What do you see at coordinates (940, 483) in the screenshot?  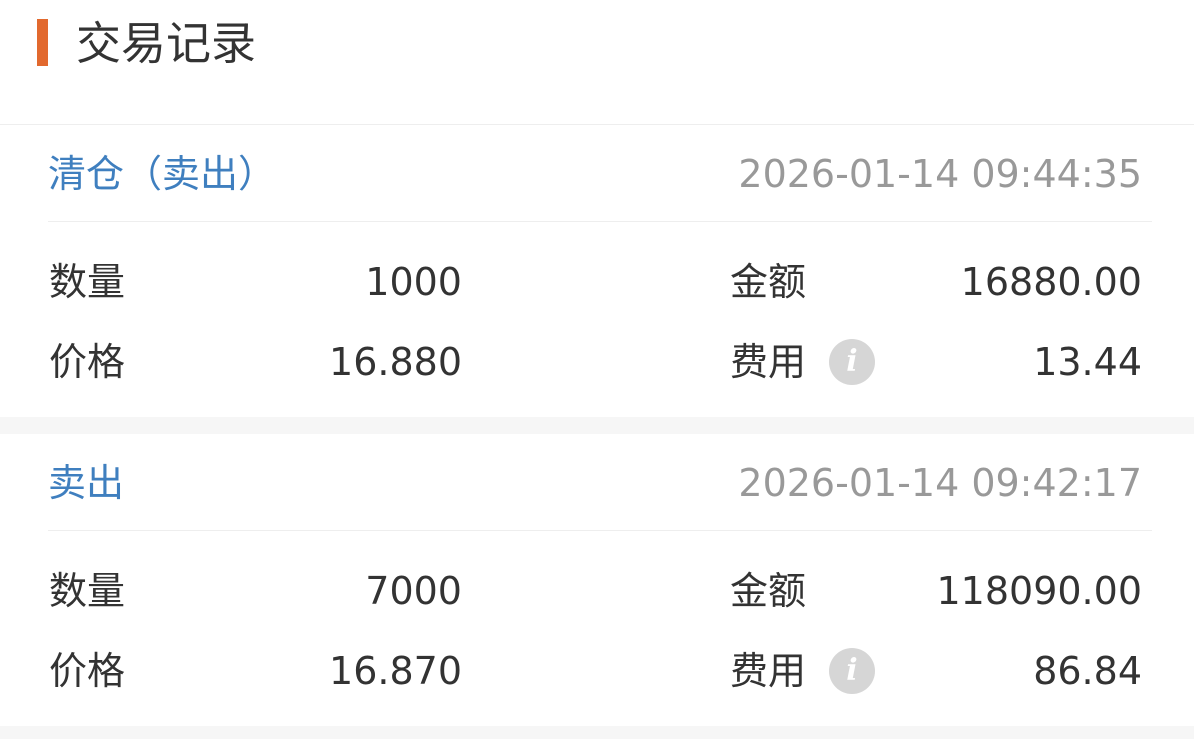 I see `trade-time: 2026-01-14 09:42:17` at bounding box center [940, 483].